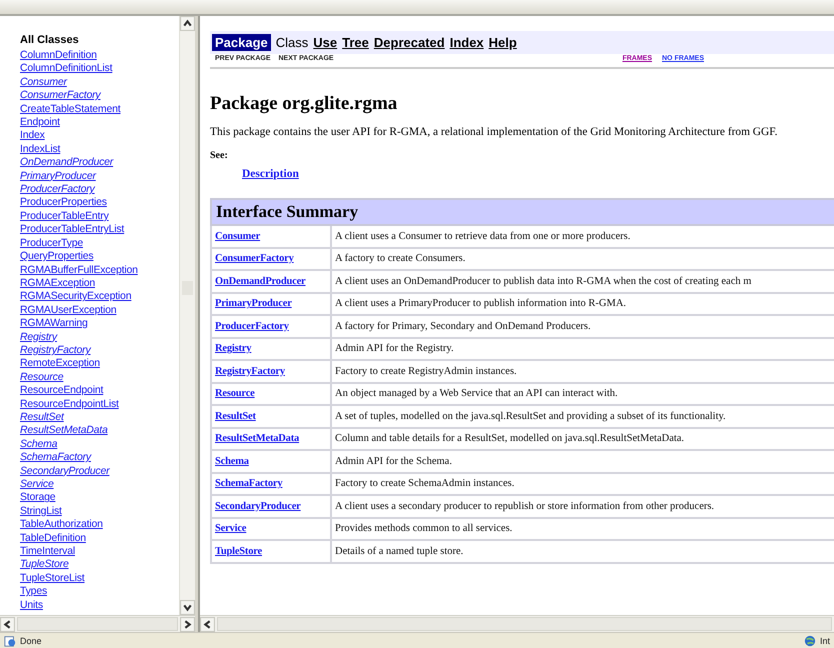 The width and height of the screenshot is (834, 648). What do you see at coordinates (99, 109) in the screenshot?
I see `class-link: CreateTableStatement` at bounding box center [99, 109].